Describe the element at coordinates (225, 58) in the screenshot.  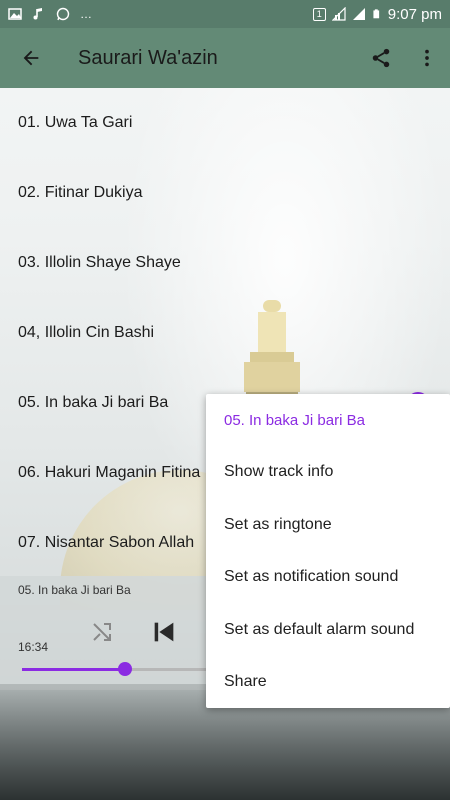
I see `app-bar: Saurari Wa'azin` at that location.